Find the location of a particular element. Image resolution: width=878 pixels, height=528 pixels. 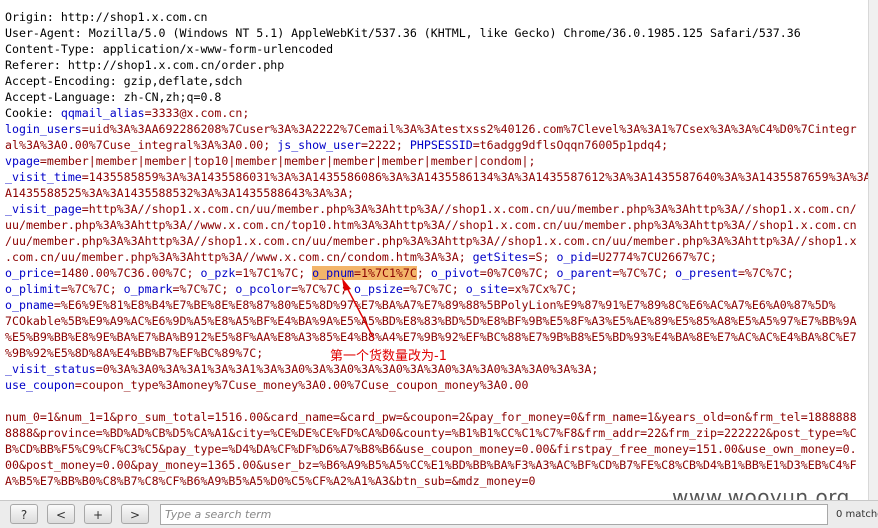

search-input is located at coordinates (494, 514).